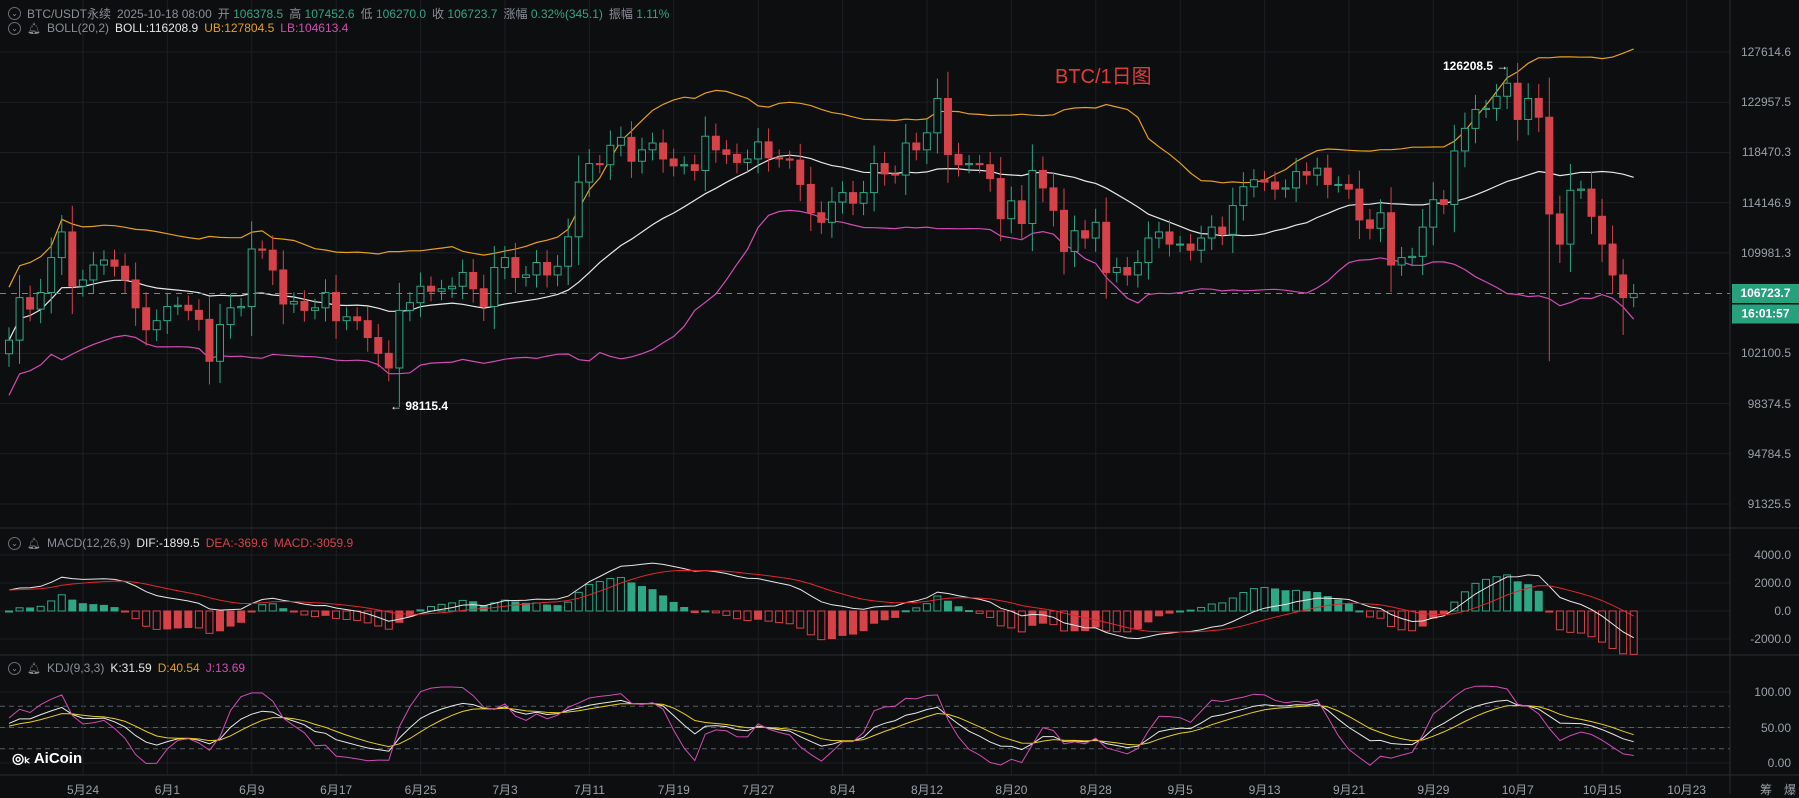 The height and width of the screenshot is (798, 1799). Describe the element at coordinates (58, 758) in the screenshot. I see `logo-text: AiCoin` at that location.